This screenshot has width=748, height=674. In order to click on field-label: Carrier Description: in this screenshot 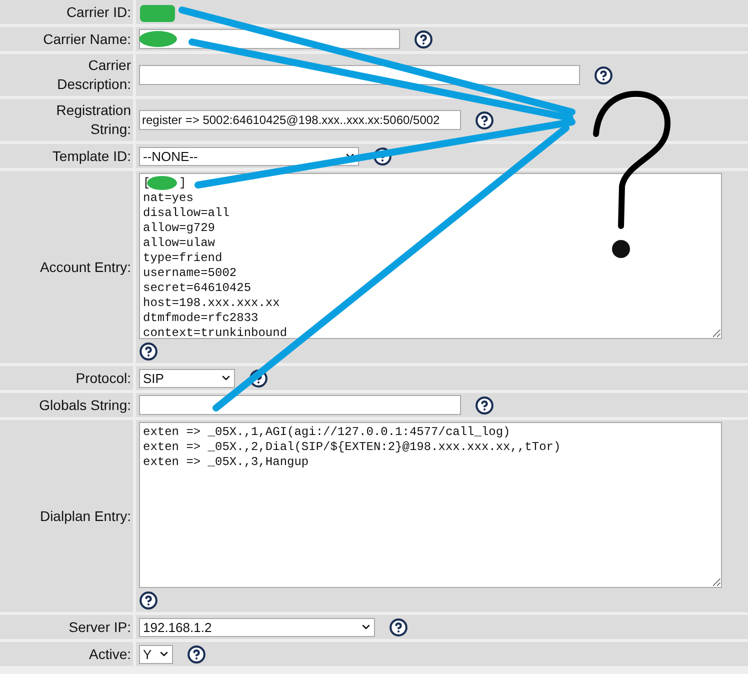, I will do `click(66, 75)`.